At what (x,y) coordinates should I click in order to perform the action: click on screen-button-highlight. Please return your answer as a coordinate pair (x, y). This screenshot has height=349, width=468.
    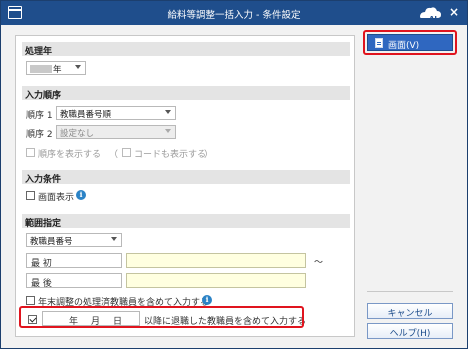
    Looking at the image, I should click on (410, 42).